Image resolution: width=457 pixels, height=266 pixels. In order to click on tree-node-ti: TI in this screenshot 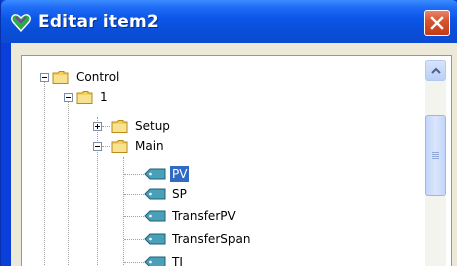, I will do `click(164, 259)`.